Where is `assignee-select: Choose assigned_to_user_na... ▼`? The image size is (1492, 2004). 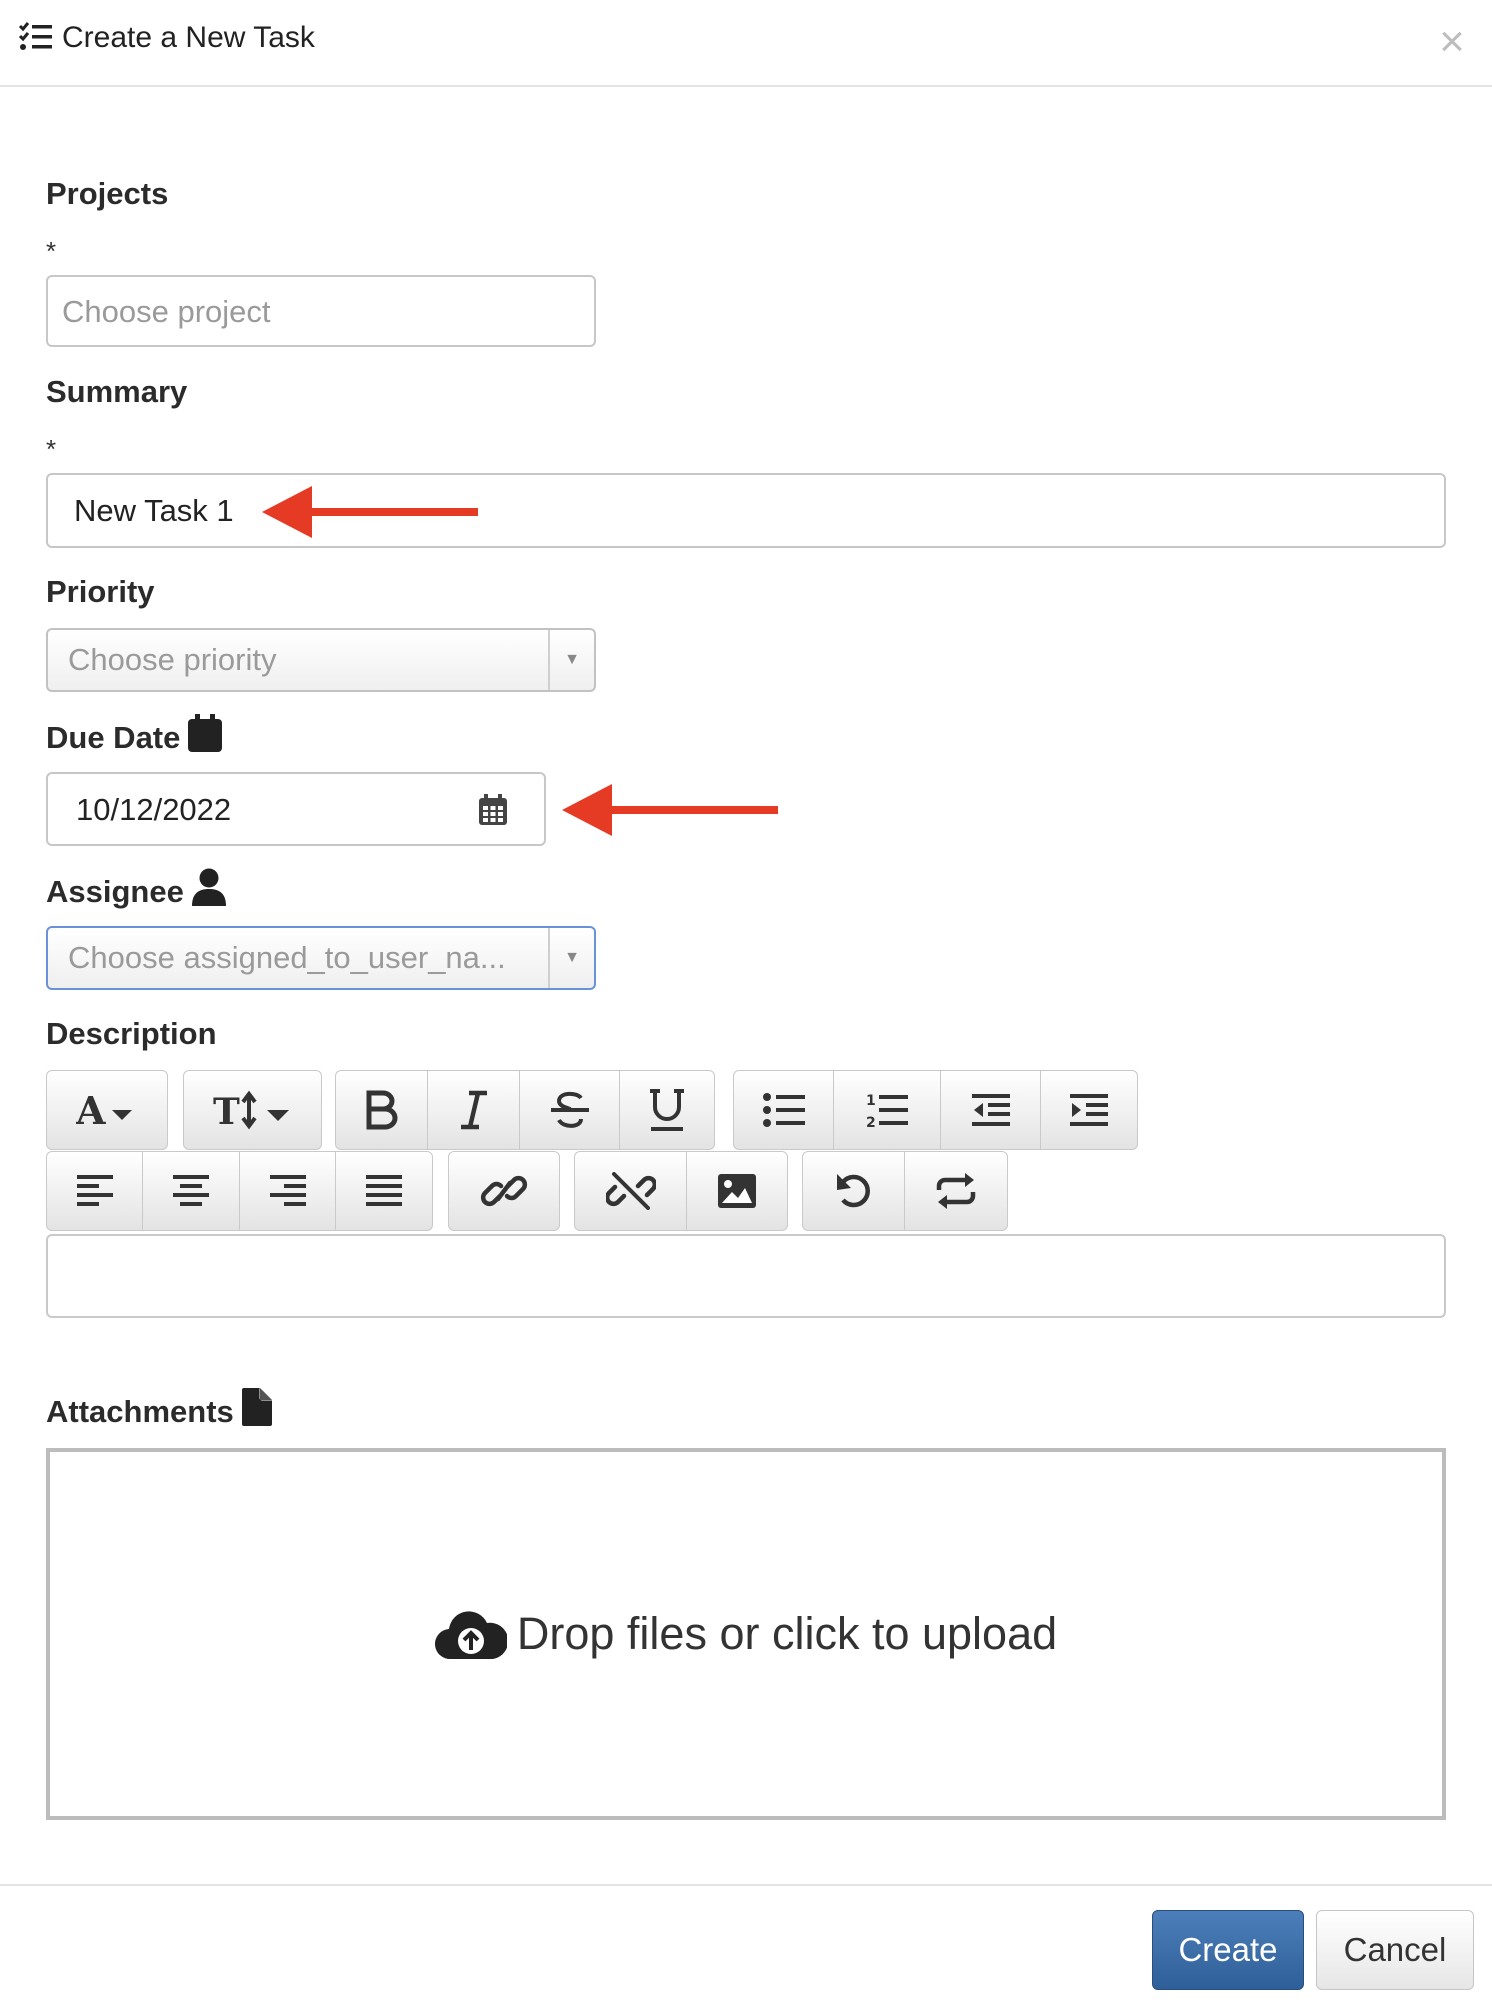 assignee-select: Choose assigned_to_user_na... ▼ is located at coordinates (321, 958).